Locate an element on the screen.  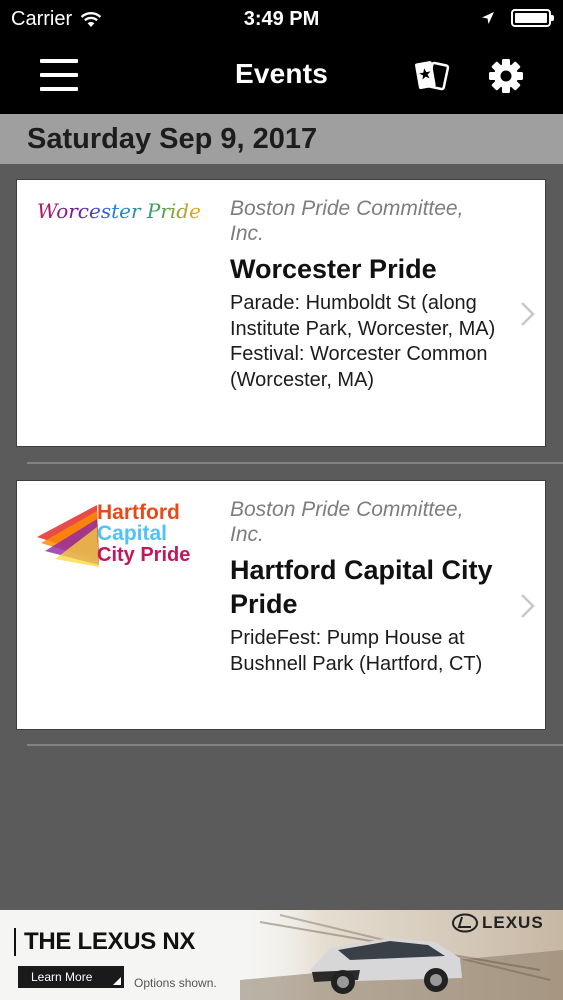
hartford-pride-logo: Hartford Capital City Pride is located at coordinates (125, 532).